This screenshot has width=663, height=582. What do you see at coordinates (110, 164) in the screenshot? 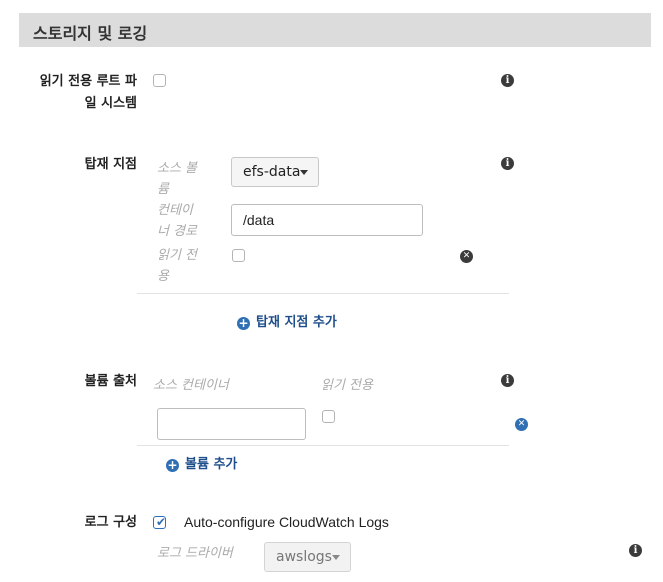
I see `mount-points-label: 탑재 지점` at bounding box center [110, 164].